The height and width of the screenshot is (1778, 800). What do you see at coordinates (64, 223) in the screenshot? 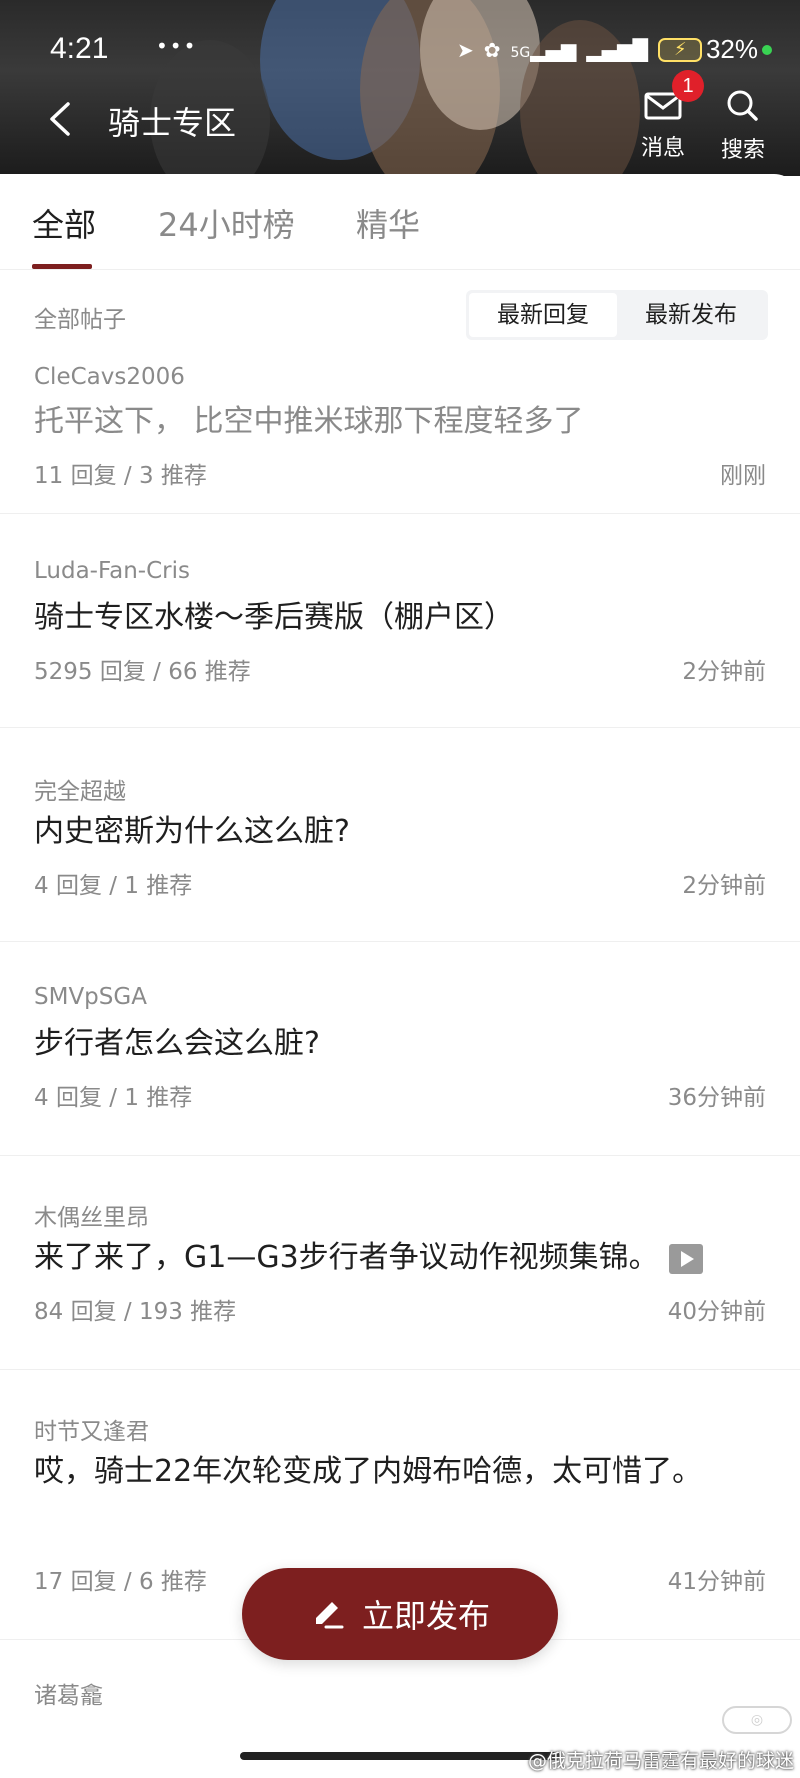
I see `tab-all: 全部` at bounding box center [64, 223].